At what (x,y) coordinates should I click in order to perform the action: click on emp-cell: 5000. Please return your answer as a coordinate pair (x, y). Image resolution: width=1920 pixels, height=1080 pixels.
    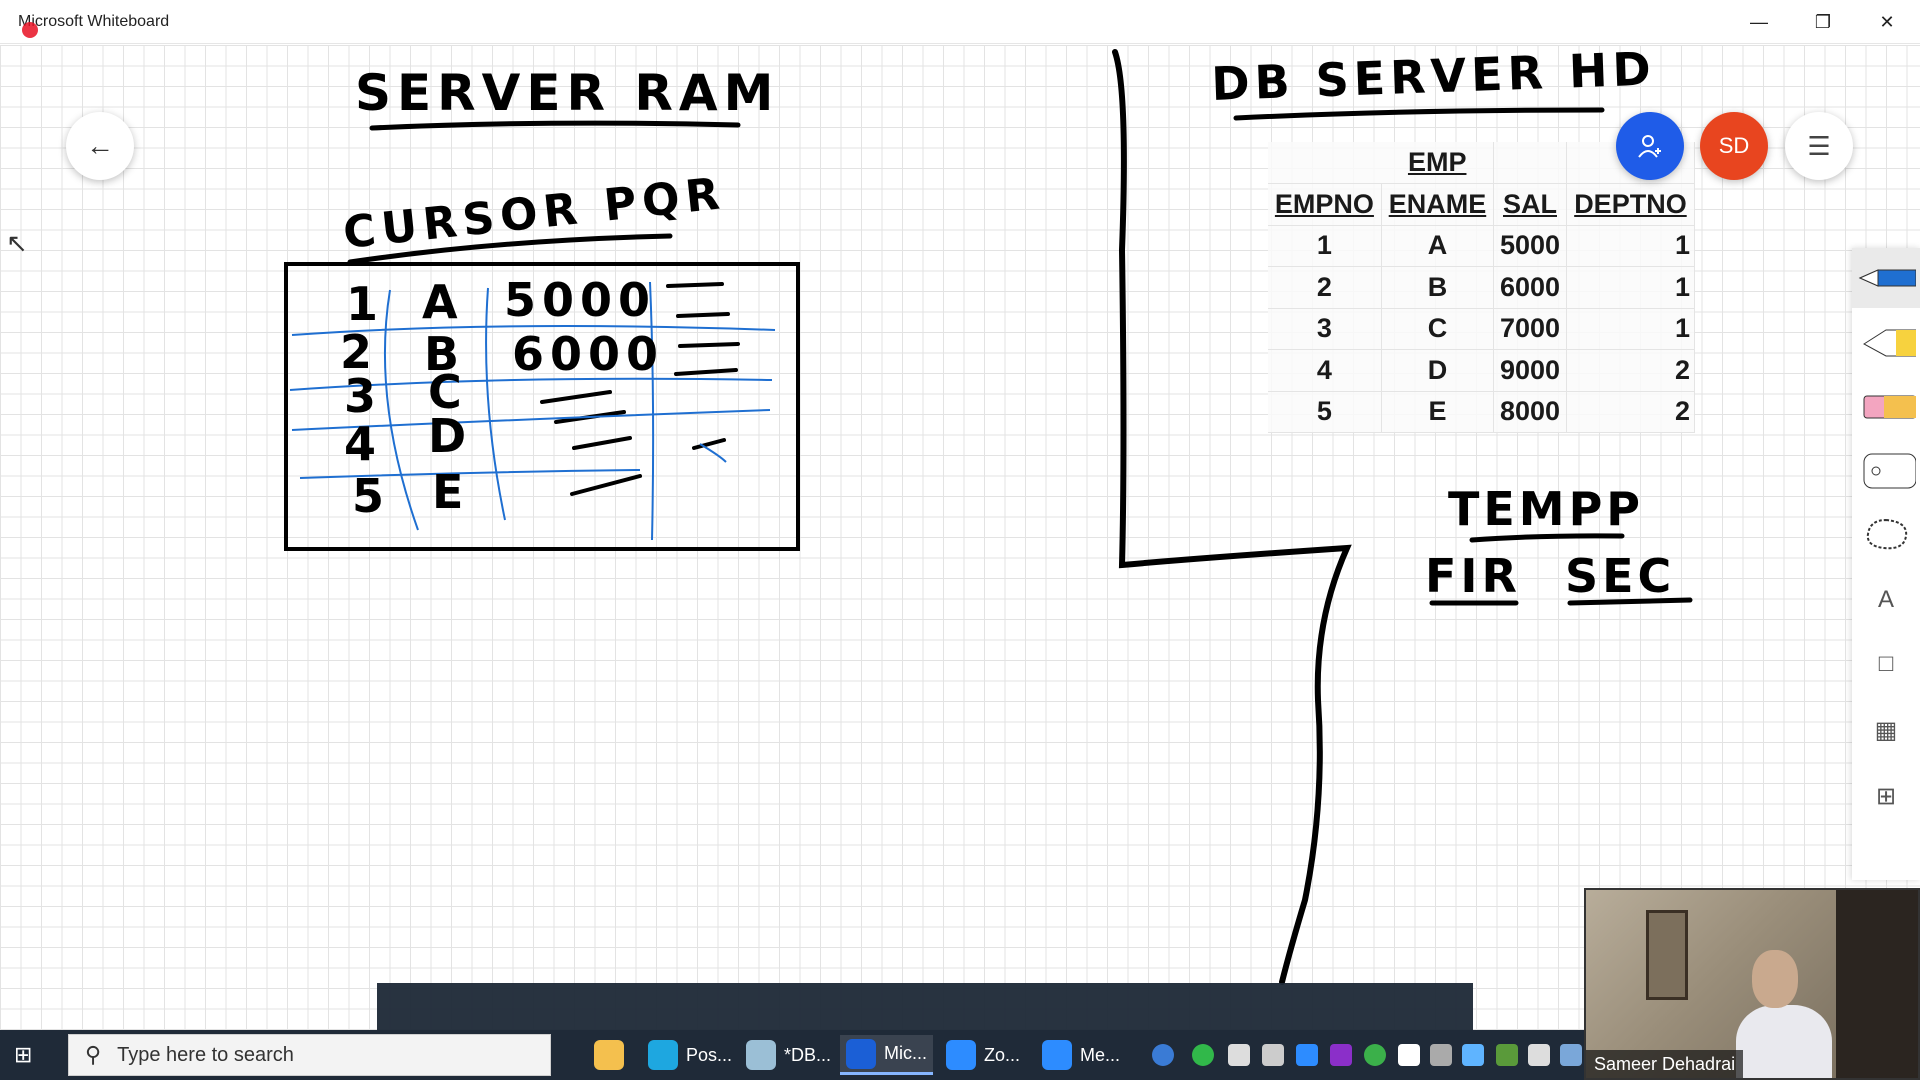
    Looking at the image, I should click on (1530, 246).